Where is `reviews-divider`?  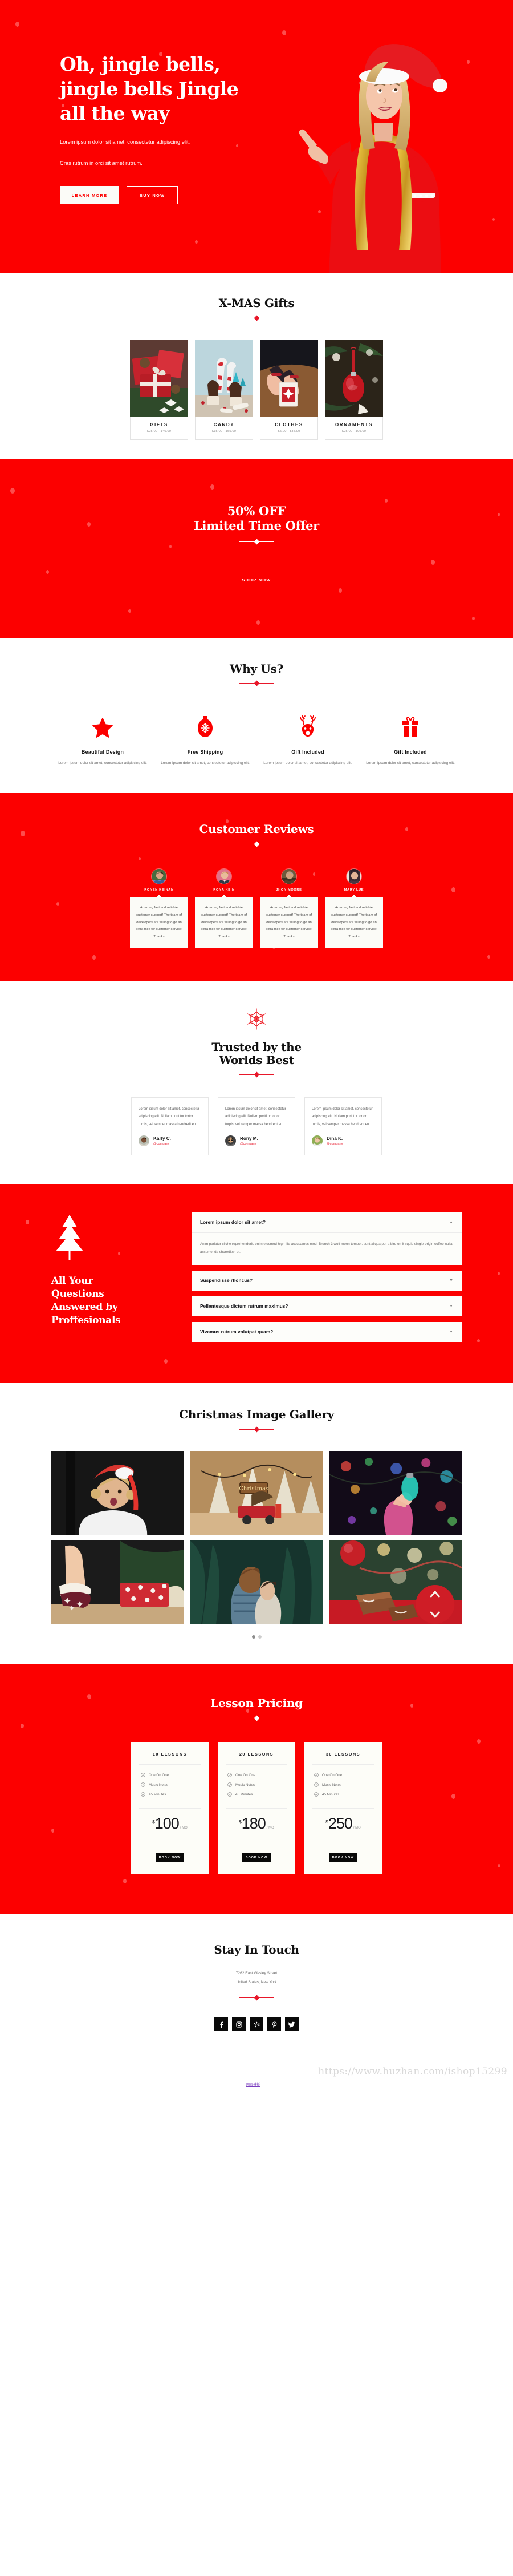
reviews-divider is located at coordinates (256, 844).